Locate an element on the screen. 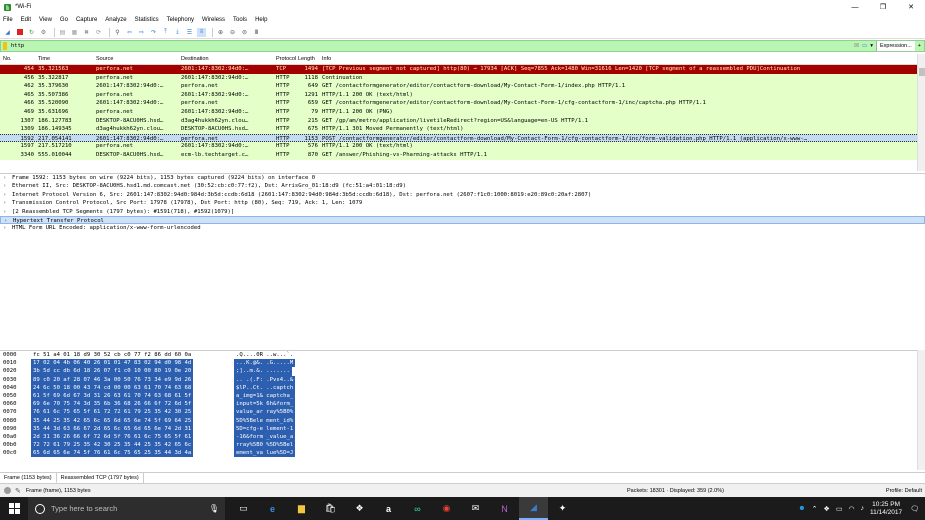 Image resolution: width=925 pixels, height=520 pixels. show-hidden-icons: ⌃ is located at coordinates (815, 509).